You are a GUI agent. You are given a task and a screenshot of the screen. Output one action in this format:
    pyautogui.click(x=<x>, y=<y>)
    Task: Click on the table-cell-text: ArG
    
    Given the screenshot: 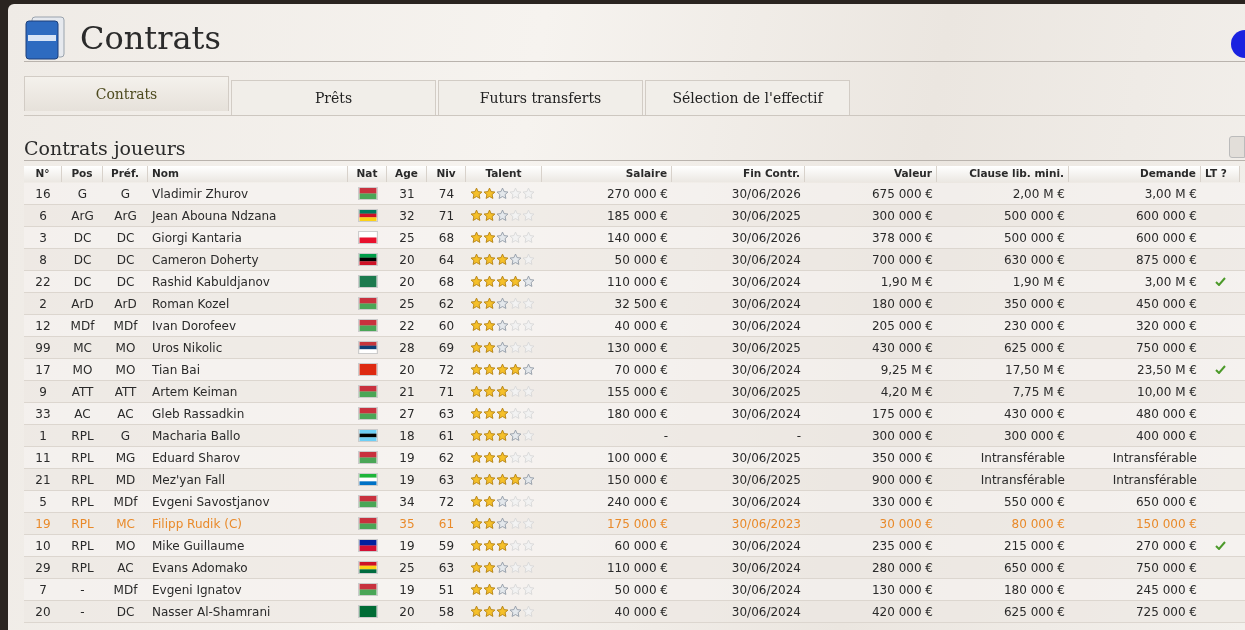 What is the action you would take?
    pyautogui.click(x=82, y=216)
    